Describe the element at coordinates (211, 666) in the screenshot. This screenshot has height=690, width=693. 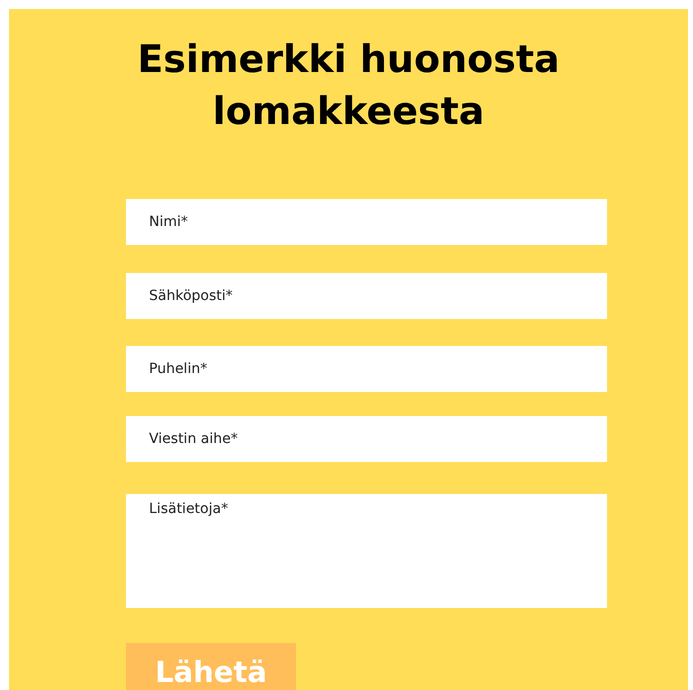
I see `send-button: Lähetä` at that location.